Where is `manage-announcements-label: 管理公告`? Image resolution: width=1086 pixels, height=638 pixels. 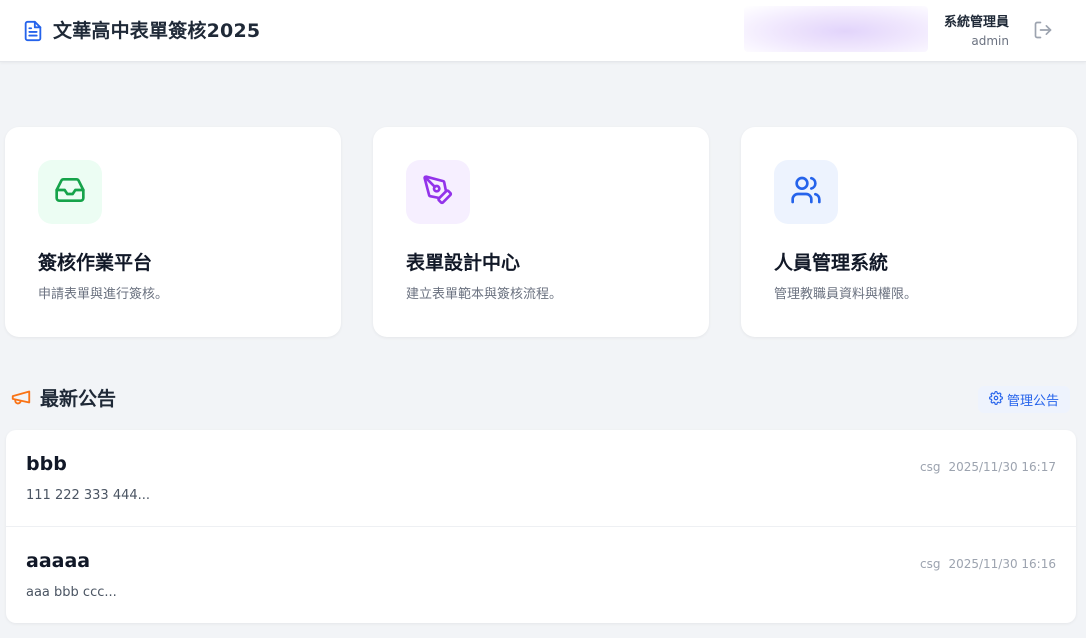
manage-announcements-label: 管理公告 is located at coordinates (1032, 401).